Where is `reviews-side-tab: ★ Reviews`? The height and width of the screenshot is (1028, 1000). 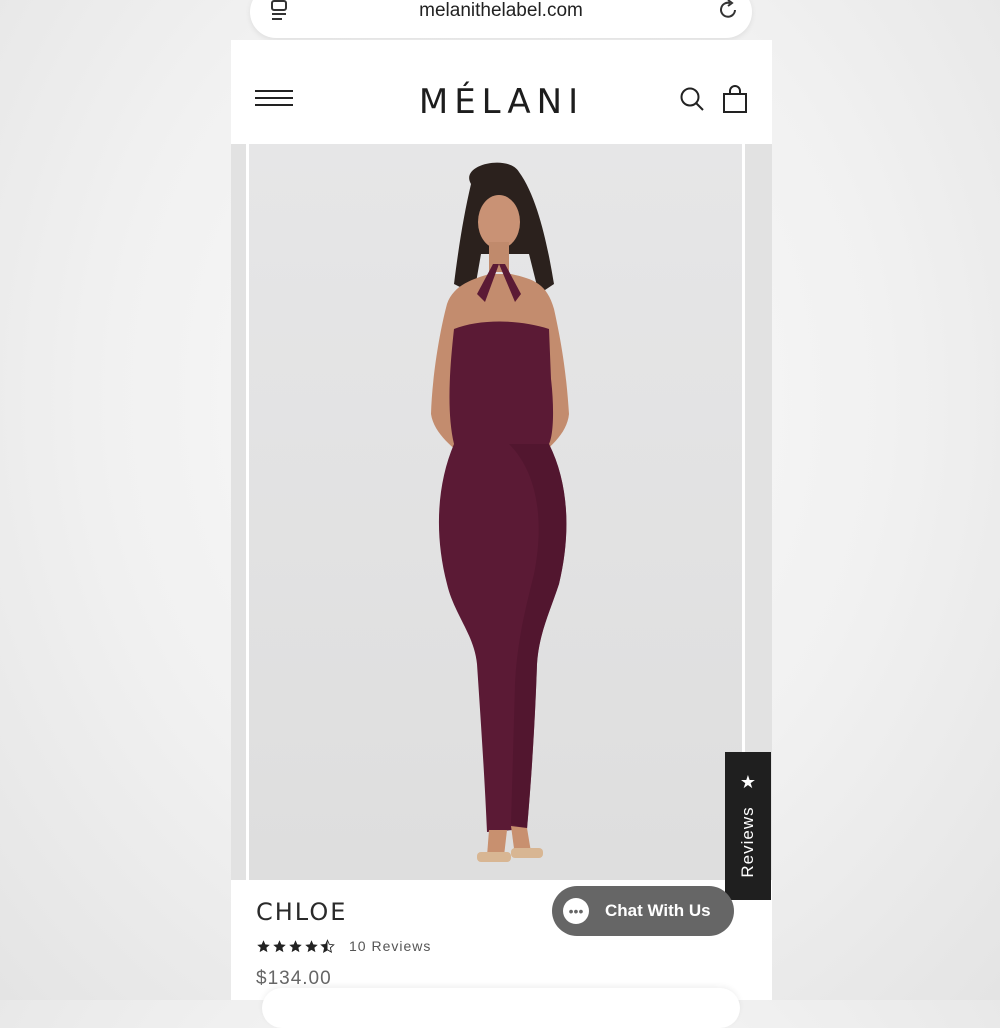 reviews-side-tab: ★ Reviews is located at coordinates (748, 826).